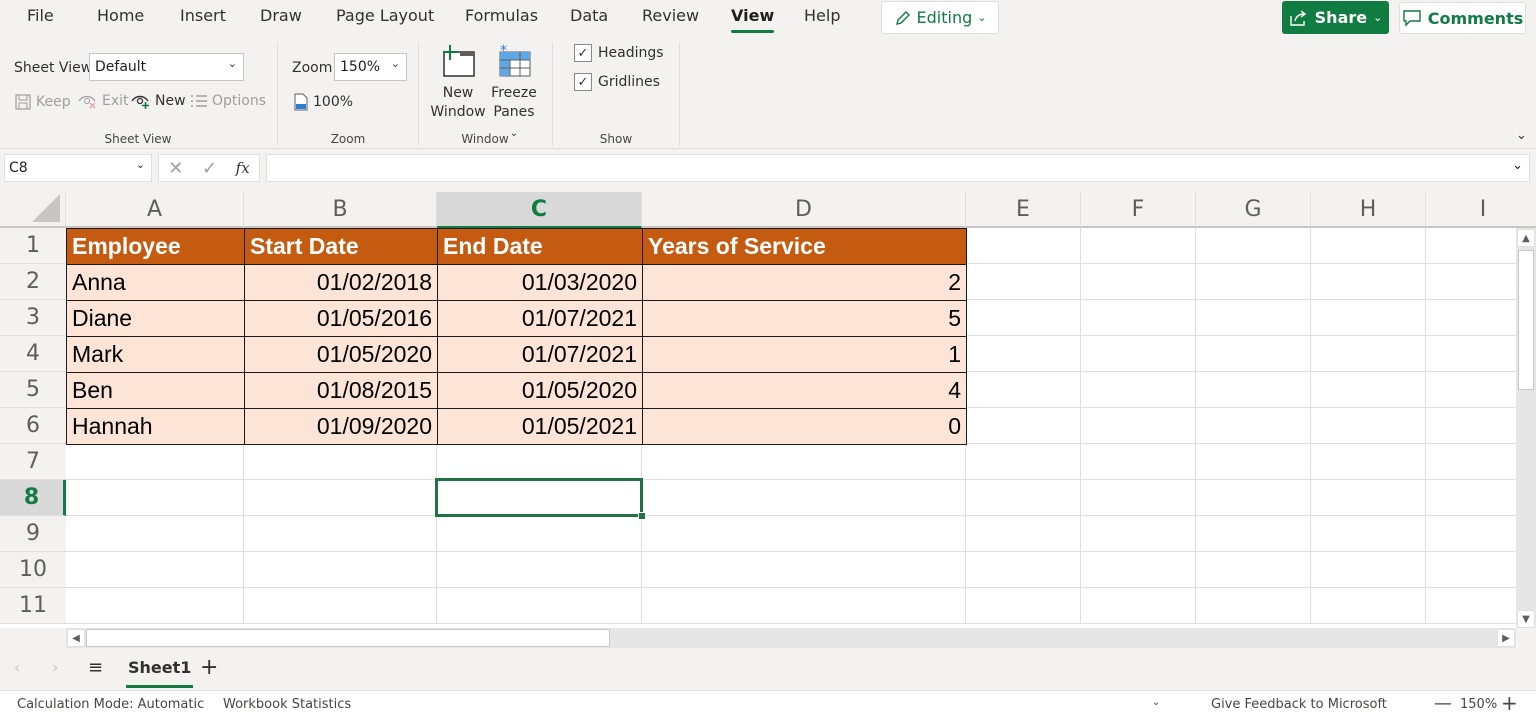  I want to click on cell-e1, so click(1023, 246).